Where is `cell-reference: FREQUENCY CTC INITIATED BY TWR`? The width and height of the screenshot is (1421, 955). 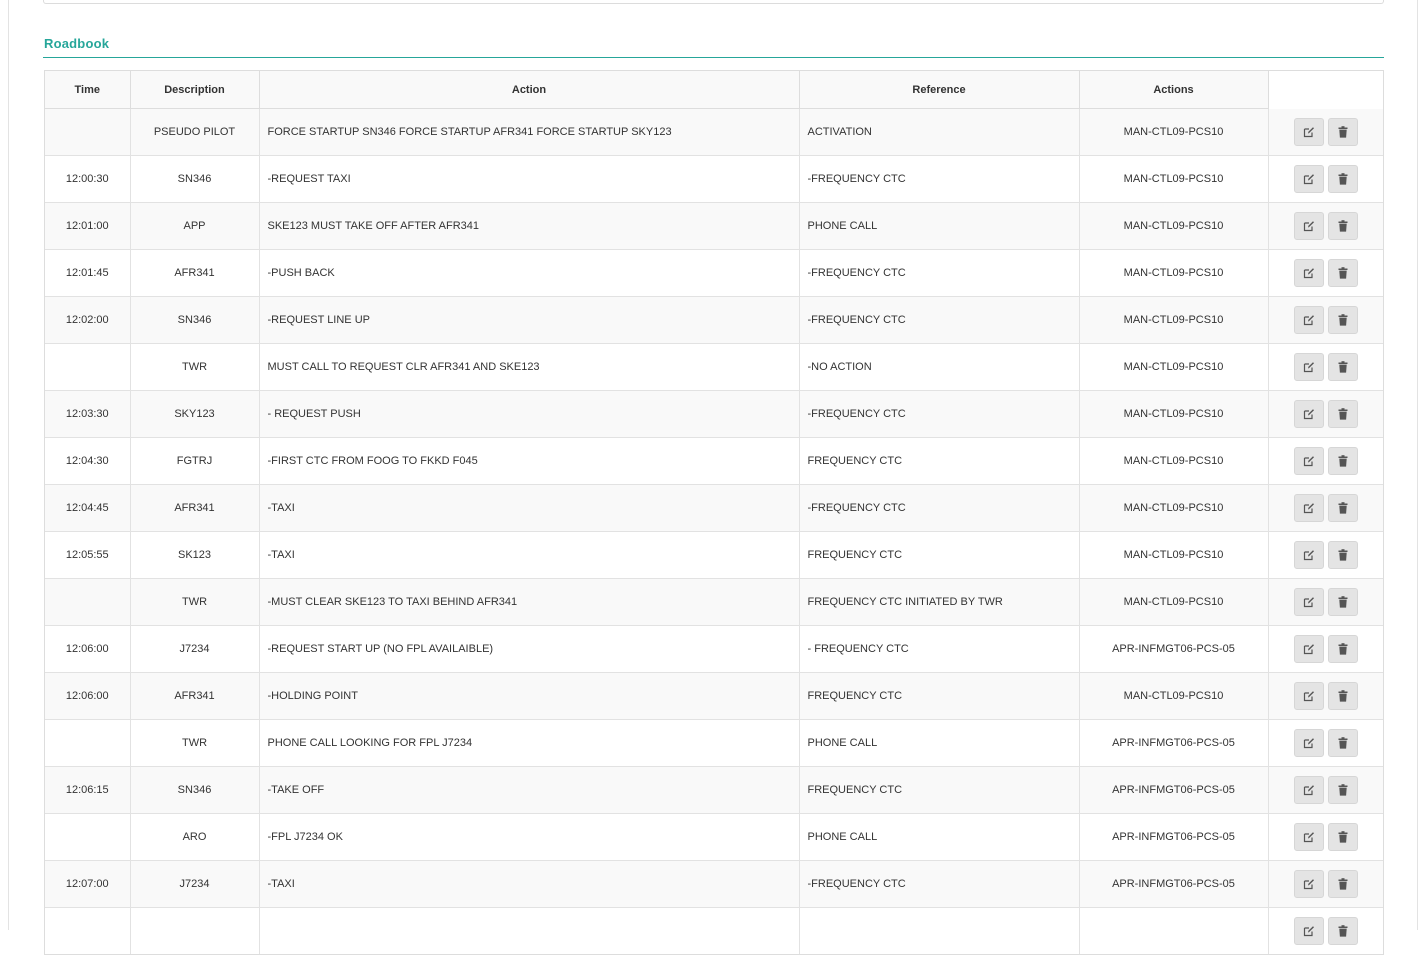 cell-reference: FREQUENCY CTC INITIATED BY TWR is located at coordinates (939, 602).